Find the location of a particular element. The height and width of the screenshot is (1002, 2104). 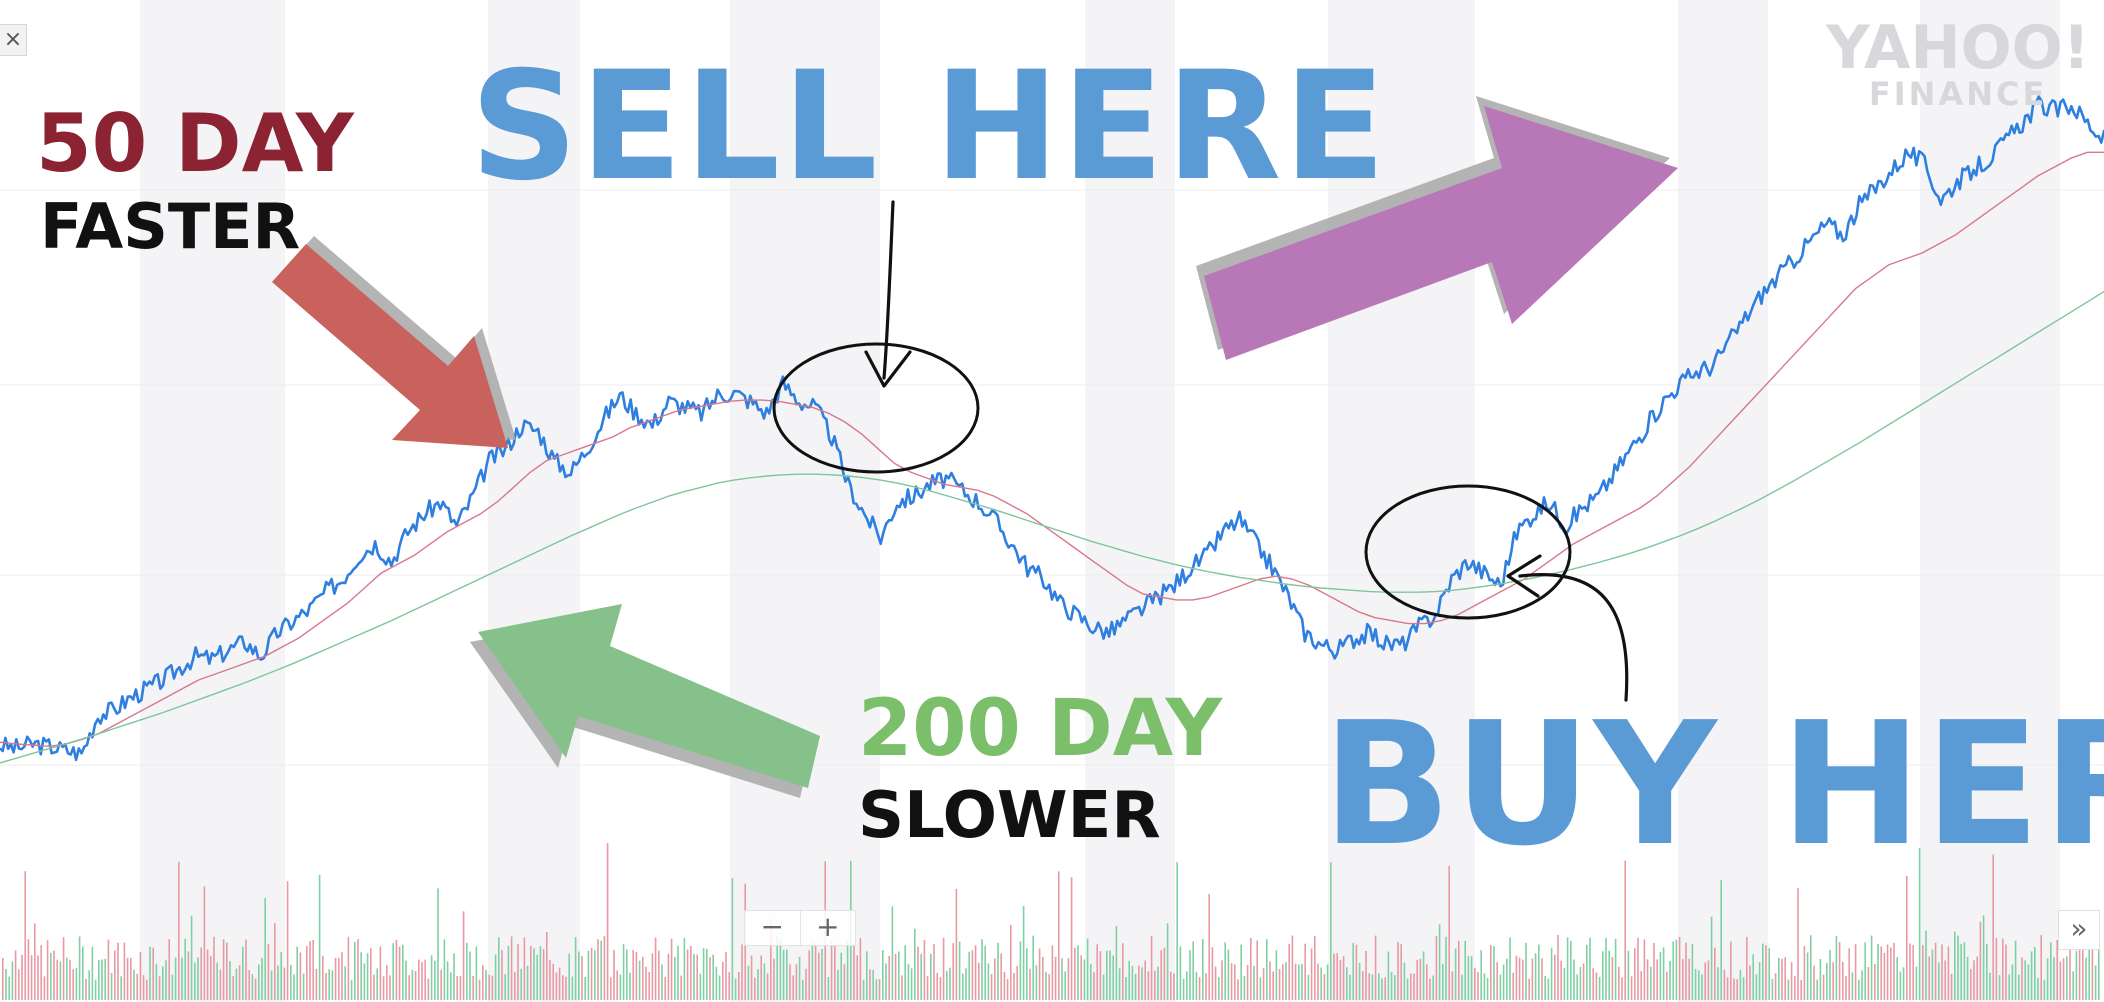

expand-button: » is located at coordinates (2079, 930).